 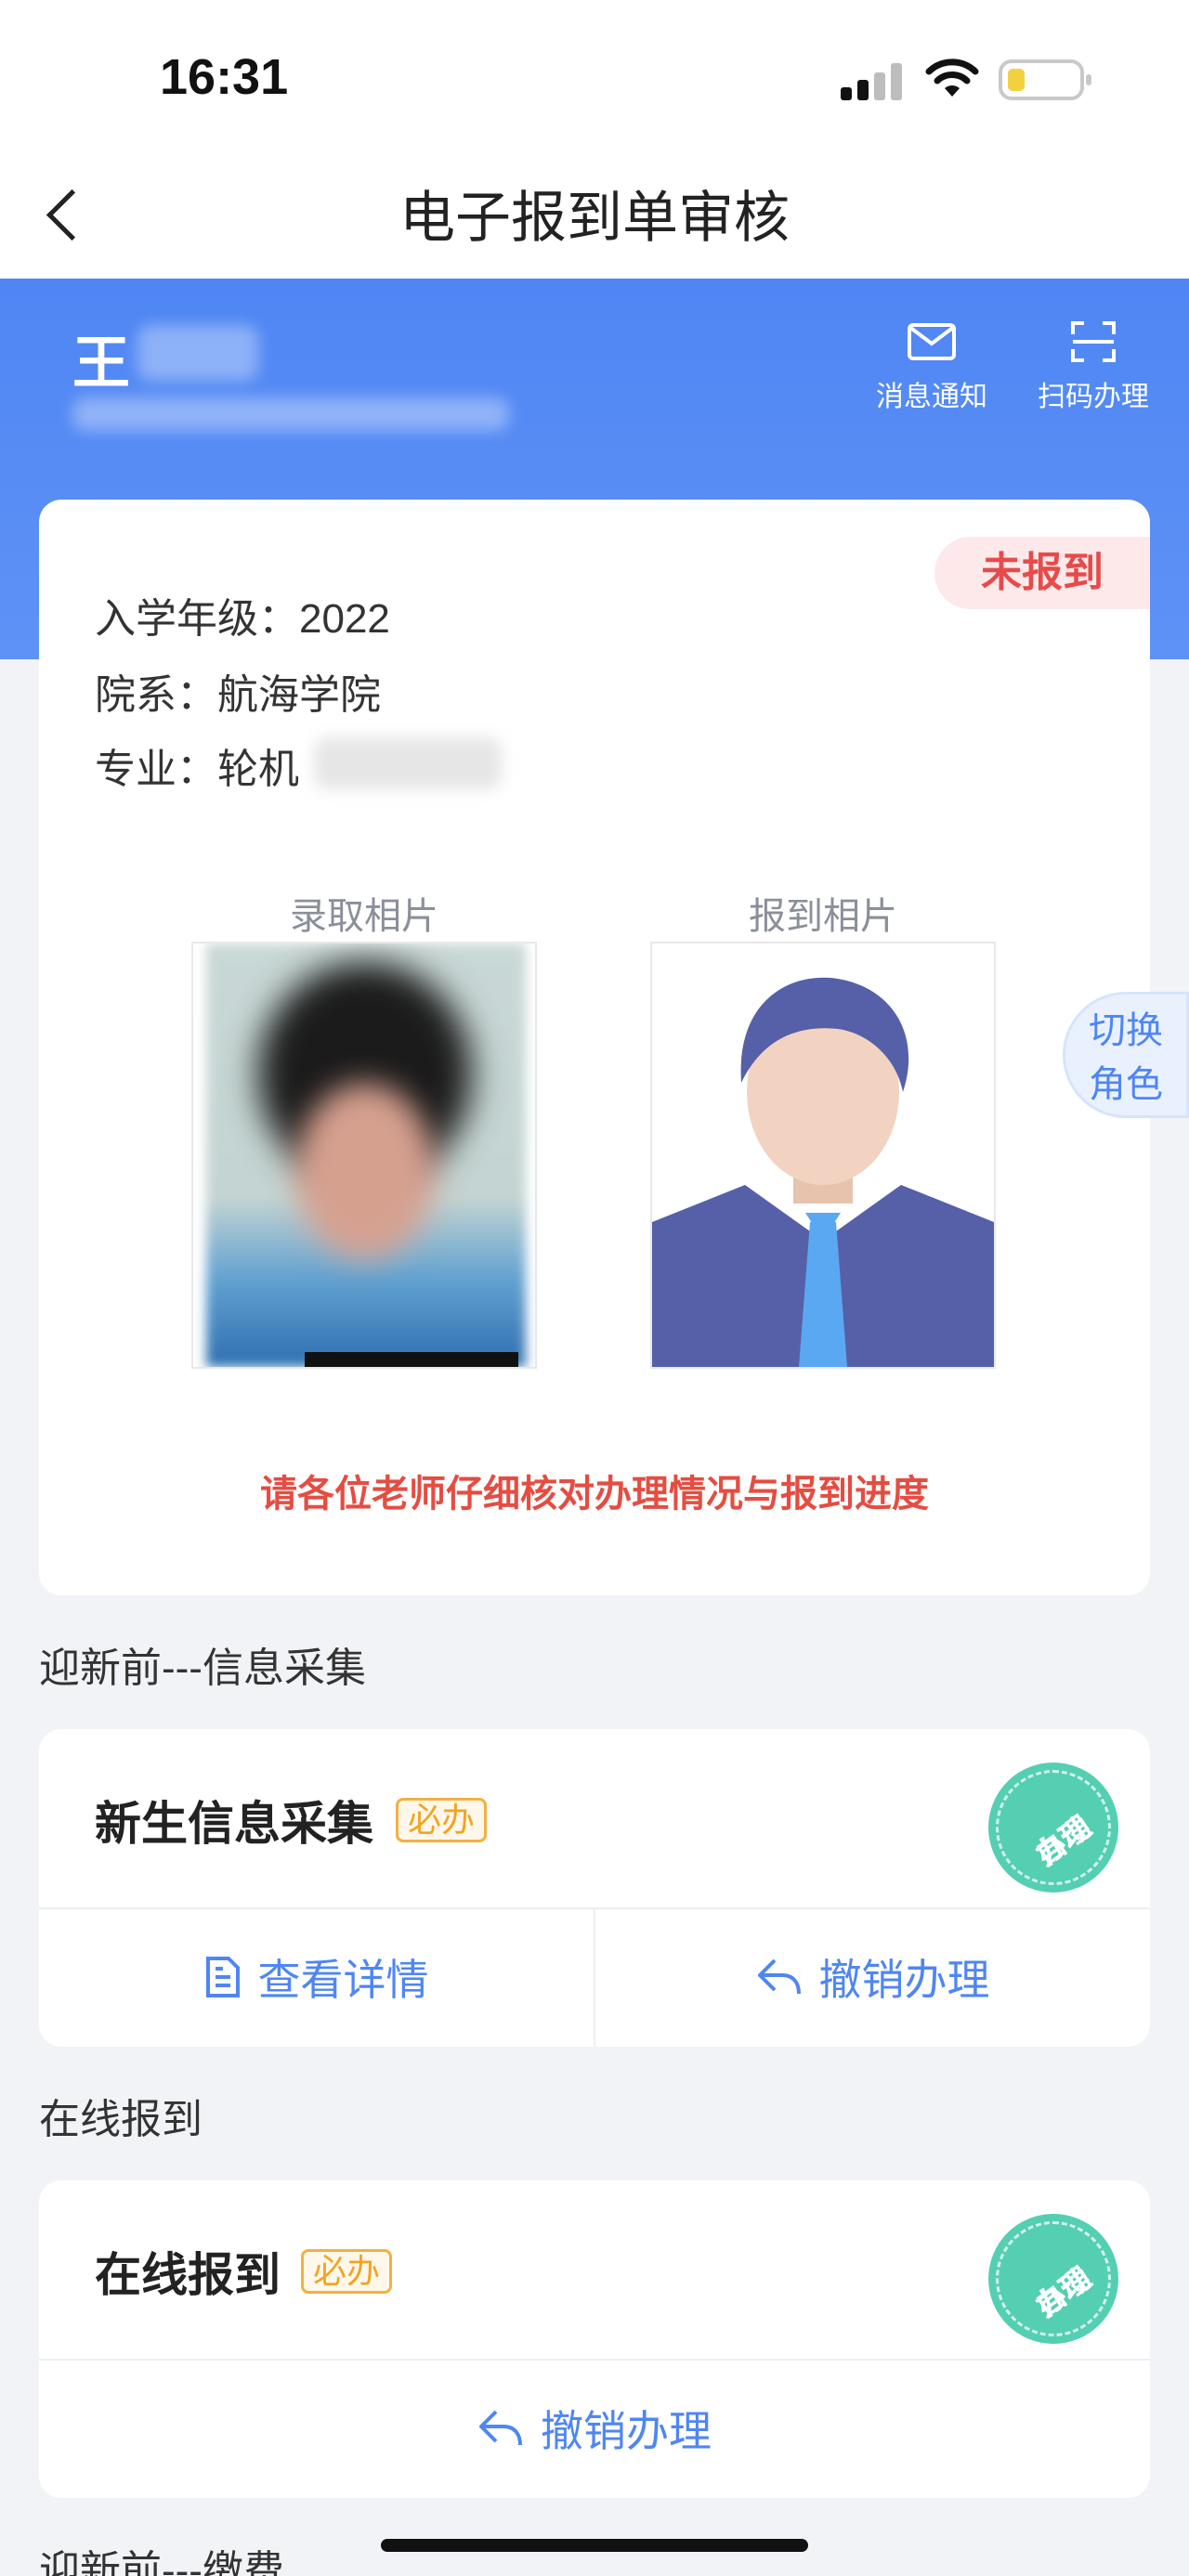 I want to click on task-card-info-collection: 新生信息采集 必办 自动 办理 查看详情 撤销办理, so click(x=594, y=1888).